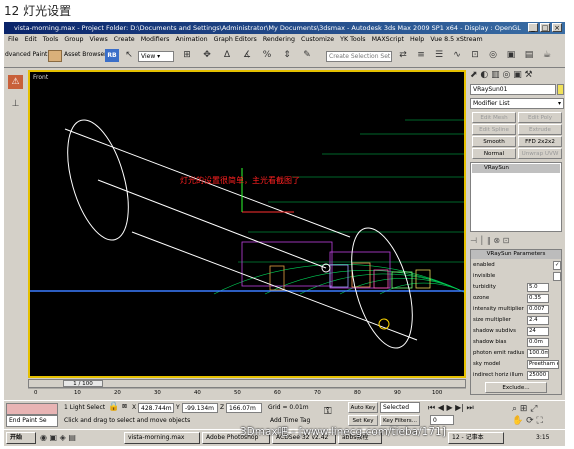 The height and width of the screenshot is (449, 574). I want to click on unwrap-uvw-button: Unwrap UVW, so click(540, 153).